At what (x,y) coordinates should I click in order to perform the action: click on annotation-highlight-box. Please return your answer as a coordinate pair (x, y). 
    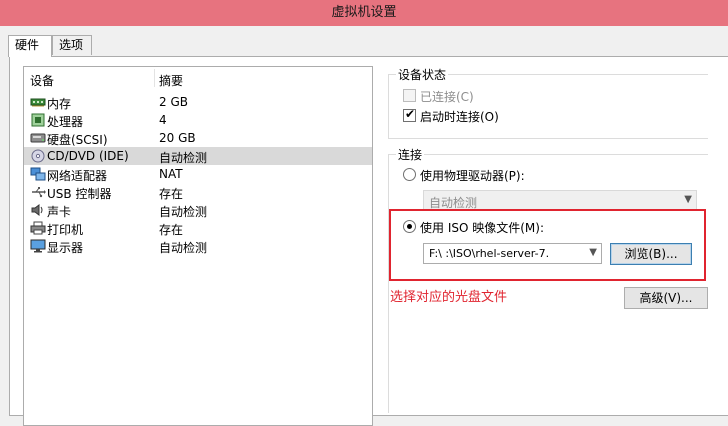
    Looking at the image, I should click on (547, 245).